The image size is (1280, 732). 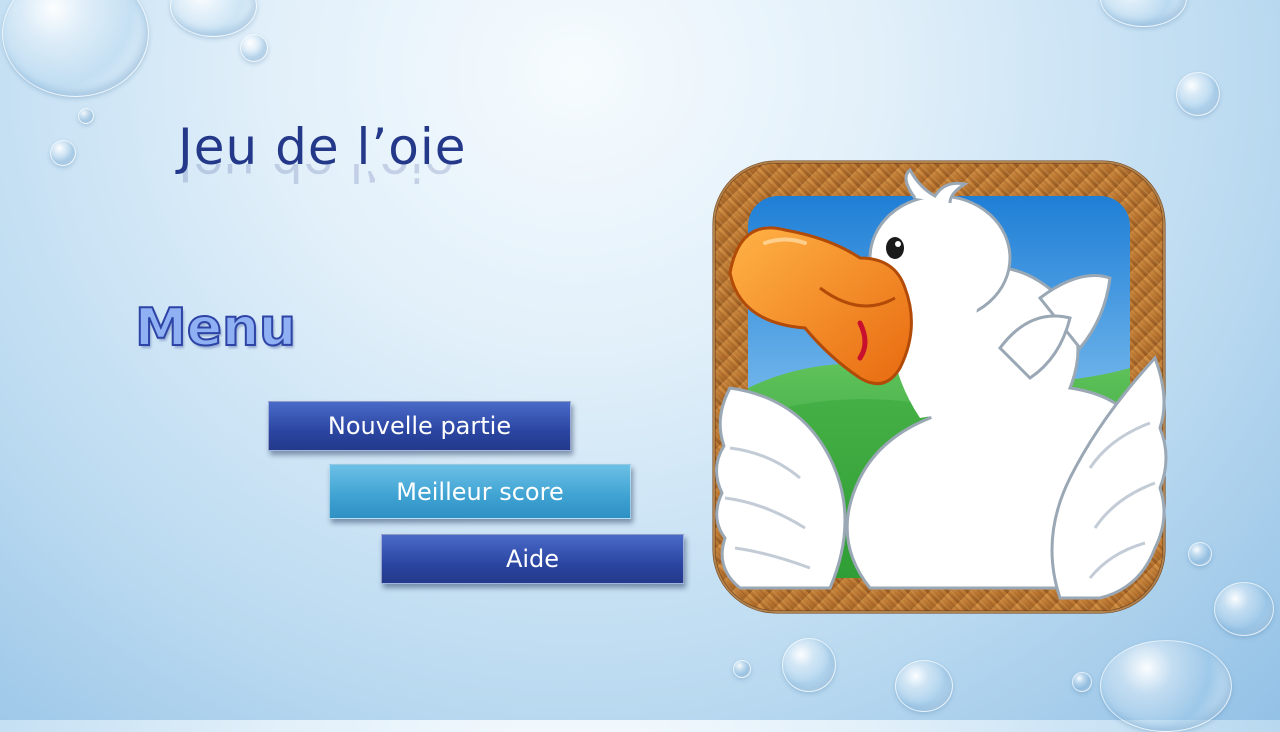 I want to click on title-reflection: Jeu de l’oie, so click(x=316, y=178).